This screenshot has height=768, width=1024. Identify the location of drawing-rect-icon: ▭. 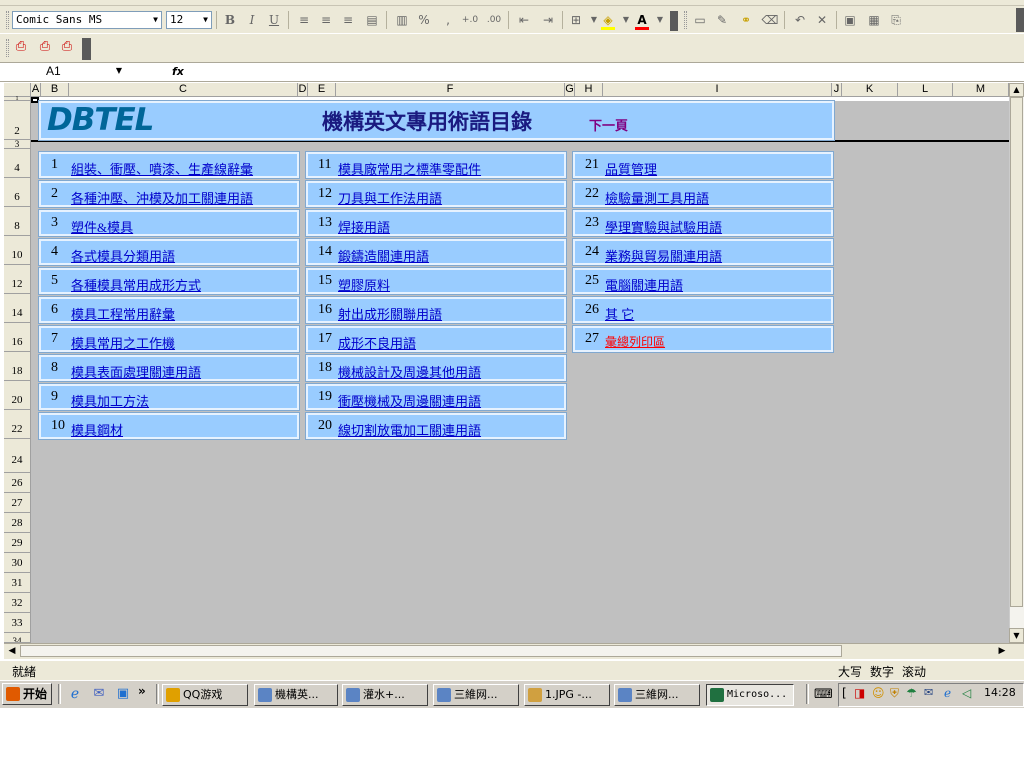
(700, 20).